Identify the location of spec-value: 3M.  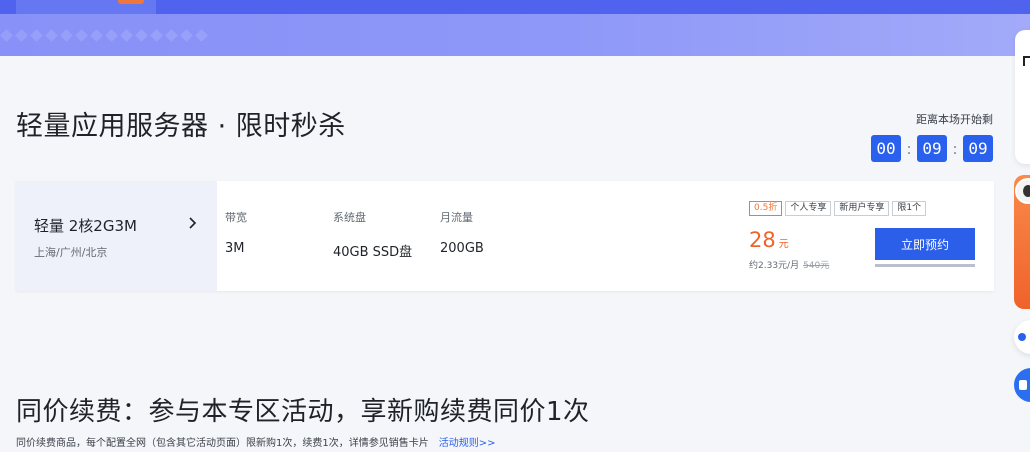
(235, 248).